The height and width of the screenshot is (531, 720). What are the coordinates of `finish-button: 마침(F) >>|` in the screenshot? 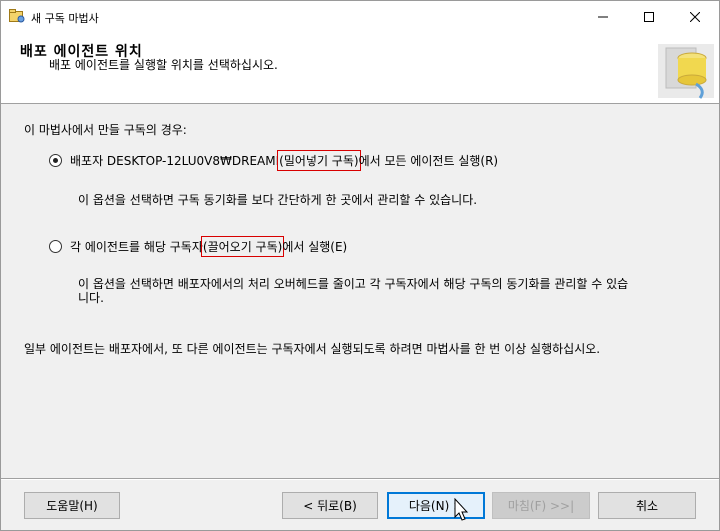 It's located at (541, 505).